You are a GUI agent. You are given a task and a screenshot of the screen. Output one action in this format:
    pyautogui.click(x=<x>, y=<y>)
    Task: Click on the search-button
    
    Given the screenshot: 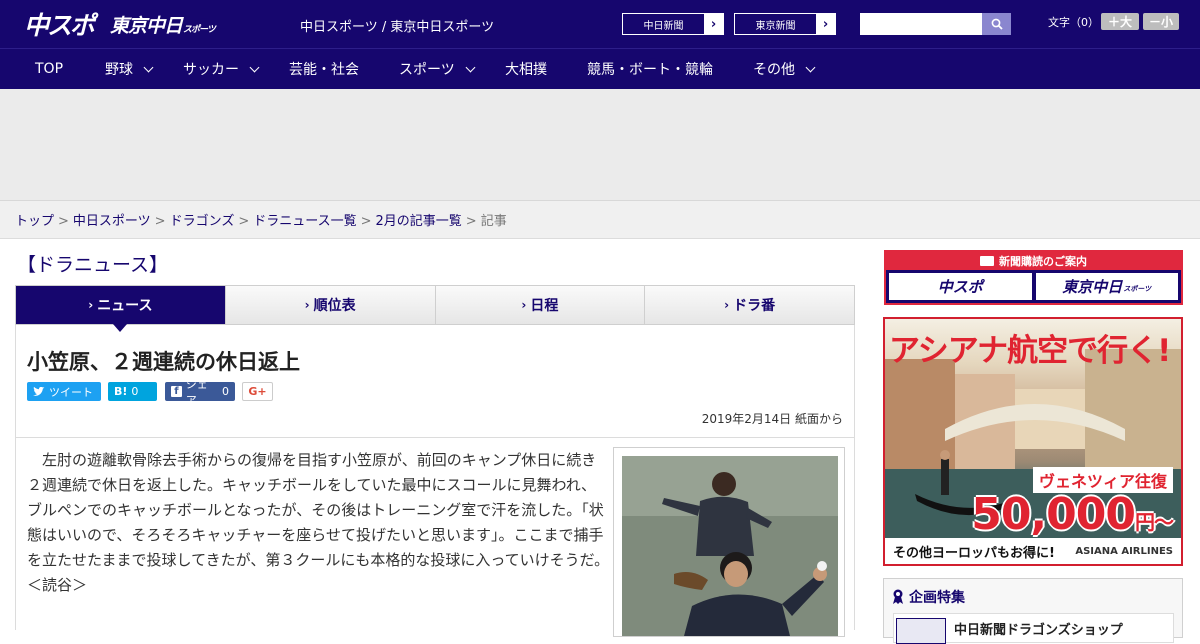 What is the action you would take?
    pyautogui.click(x=996, y=24)
    